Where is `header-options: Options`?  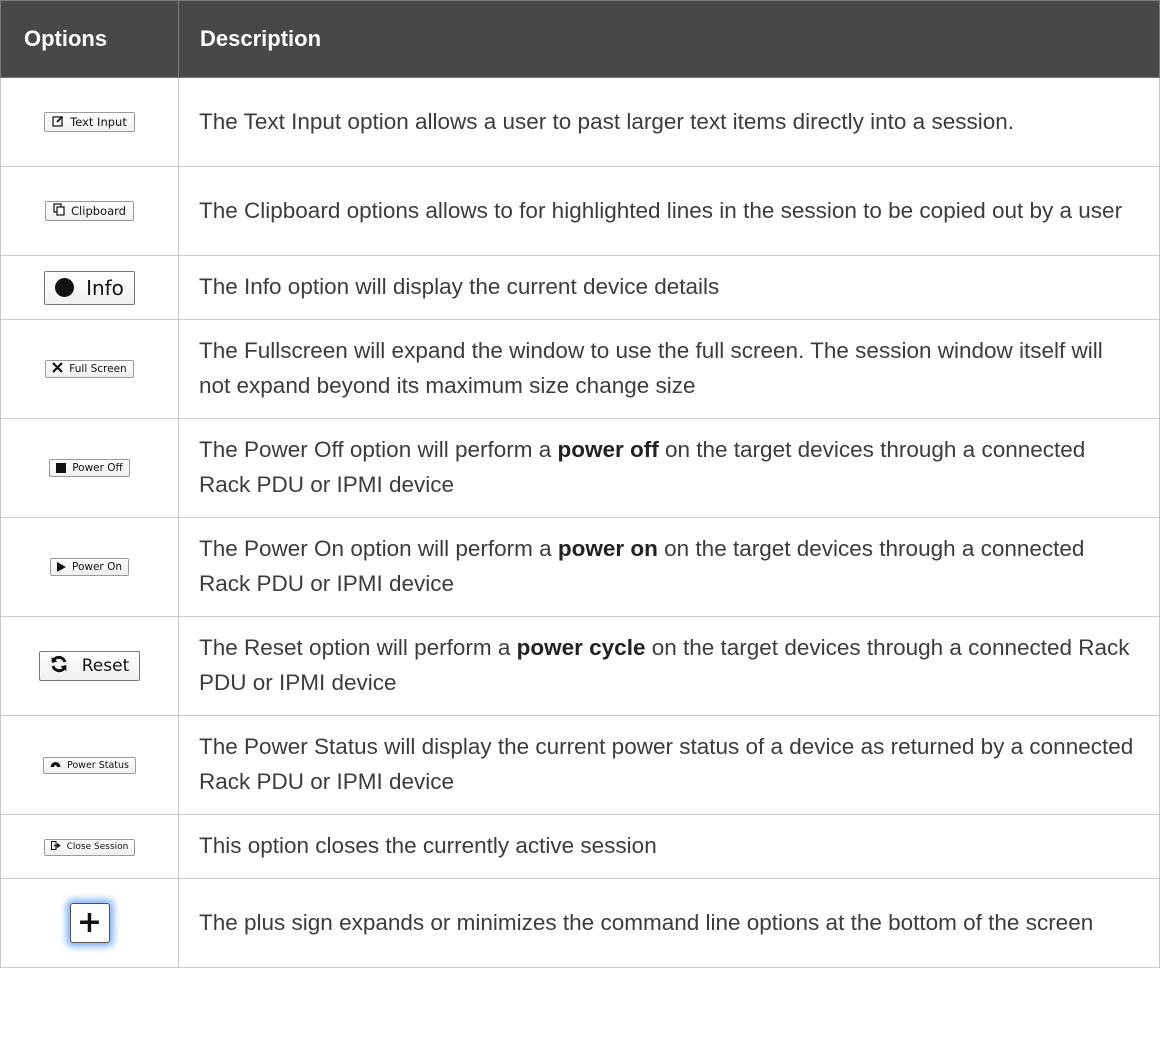
header-options: Options is located at coordinates (89, 39).